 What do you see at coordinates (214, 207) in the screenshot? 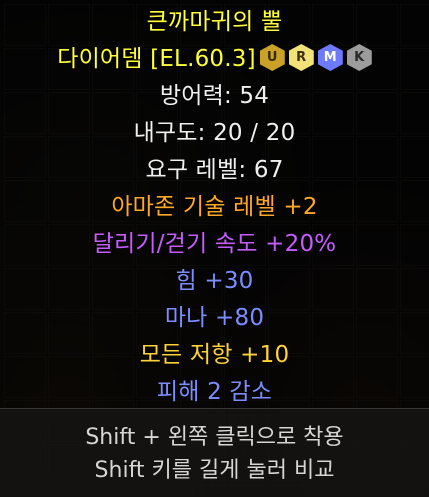
I see `skill-mod: 아마존 기술 레벨 +2` at bounding box center [214, 207].